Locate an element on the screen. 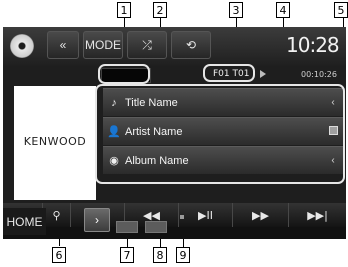 This screenshot has width=348, height=267. callout-8: 8 is located at coordinates (160, 255).